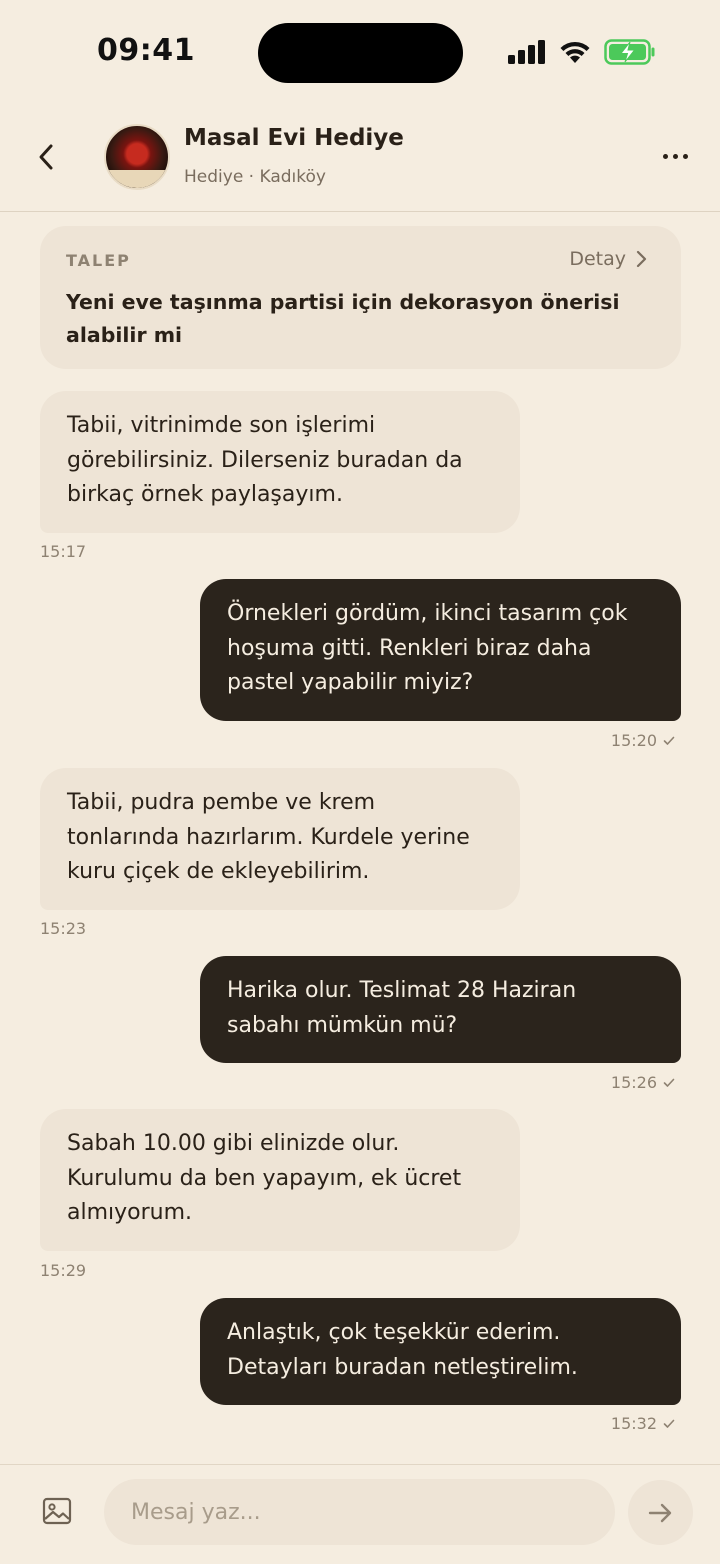  Describe the element at coordinates (633, 1082) in the screenshot. I see `message-time: 15:26` at that location.